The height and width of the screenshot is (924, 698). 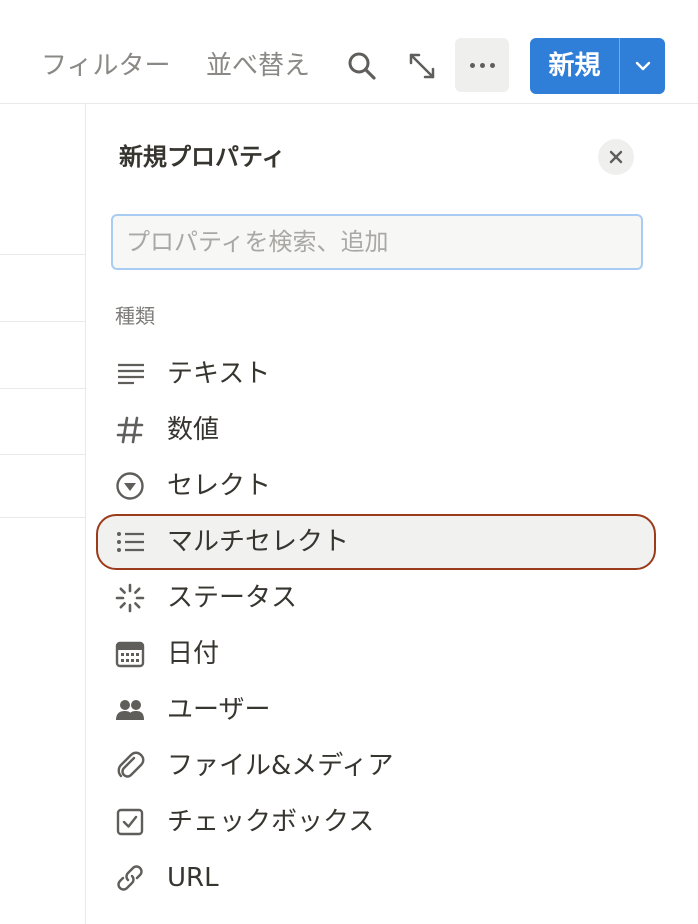 What do you see at coordinates (193, 654) in the screenshot?
I see `type-item-label: 日付` at bounding box center [193, 654].